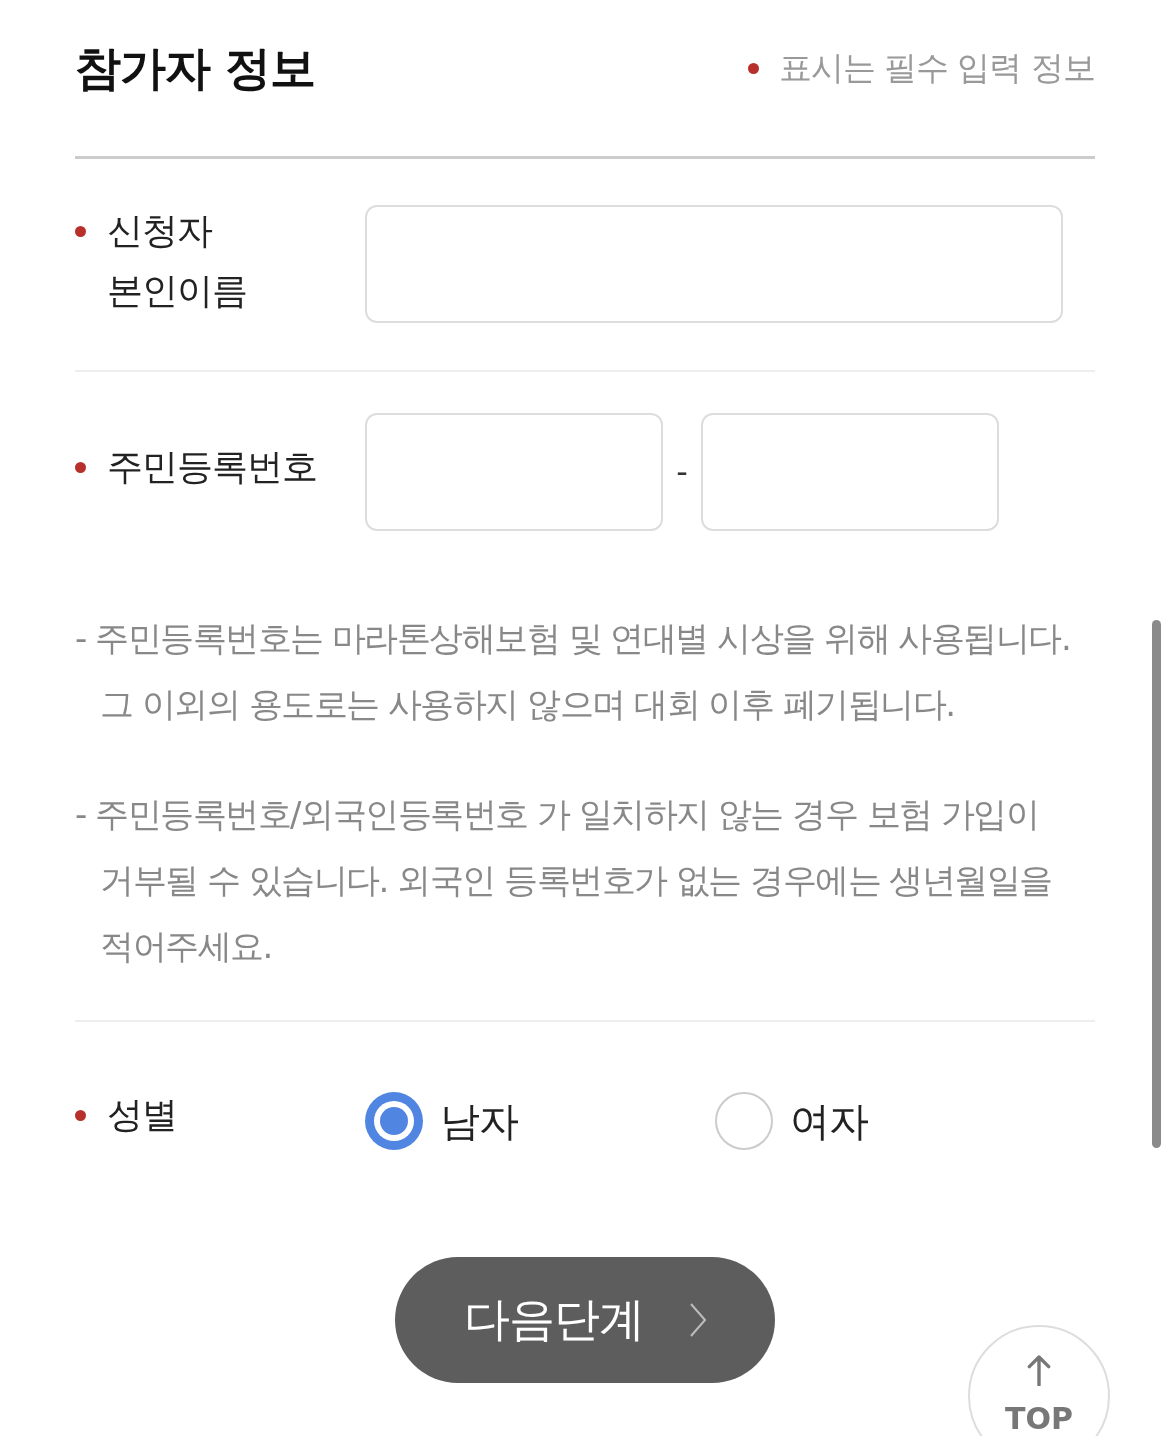  I want to click on field-label: 주민등록번호, so click(212, 467).